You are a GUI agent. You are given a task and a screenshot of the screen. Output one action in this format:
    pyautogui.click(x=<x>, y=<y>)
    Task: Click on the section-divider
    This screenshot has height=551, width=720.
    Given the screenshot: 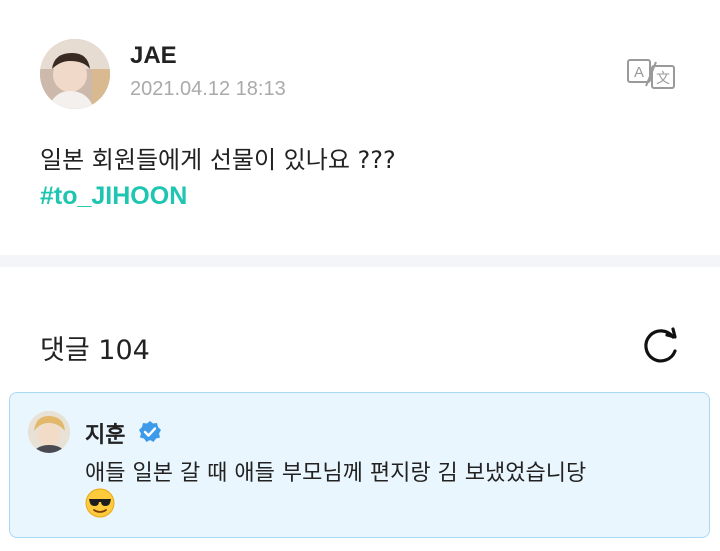 What is the action you would take?
    pyautogui.click(x=360, y=261)
    